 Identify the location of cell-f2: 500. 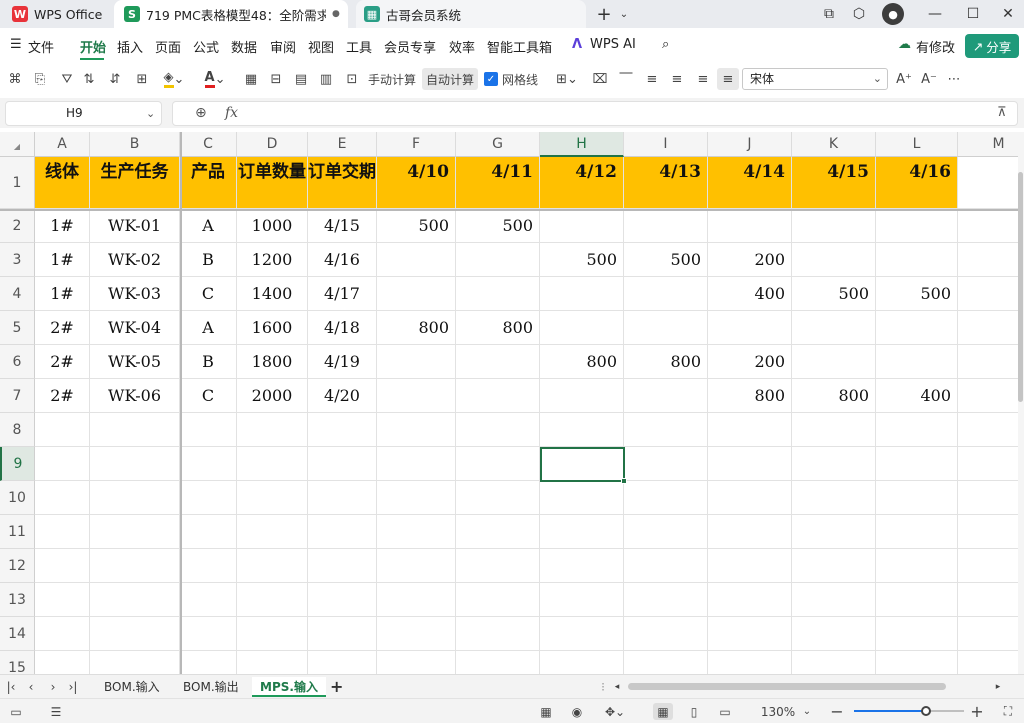
(416, 226).